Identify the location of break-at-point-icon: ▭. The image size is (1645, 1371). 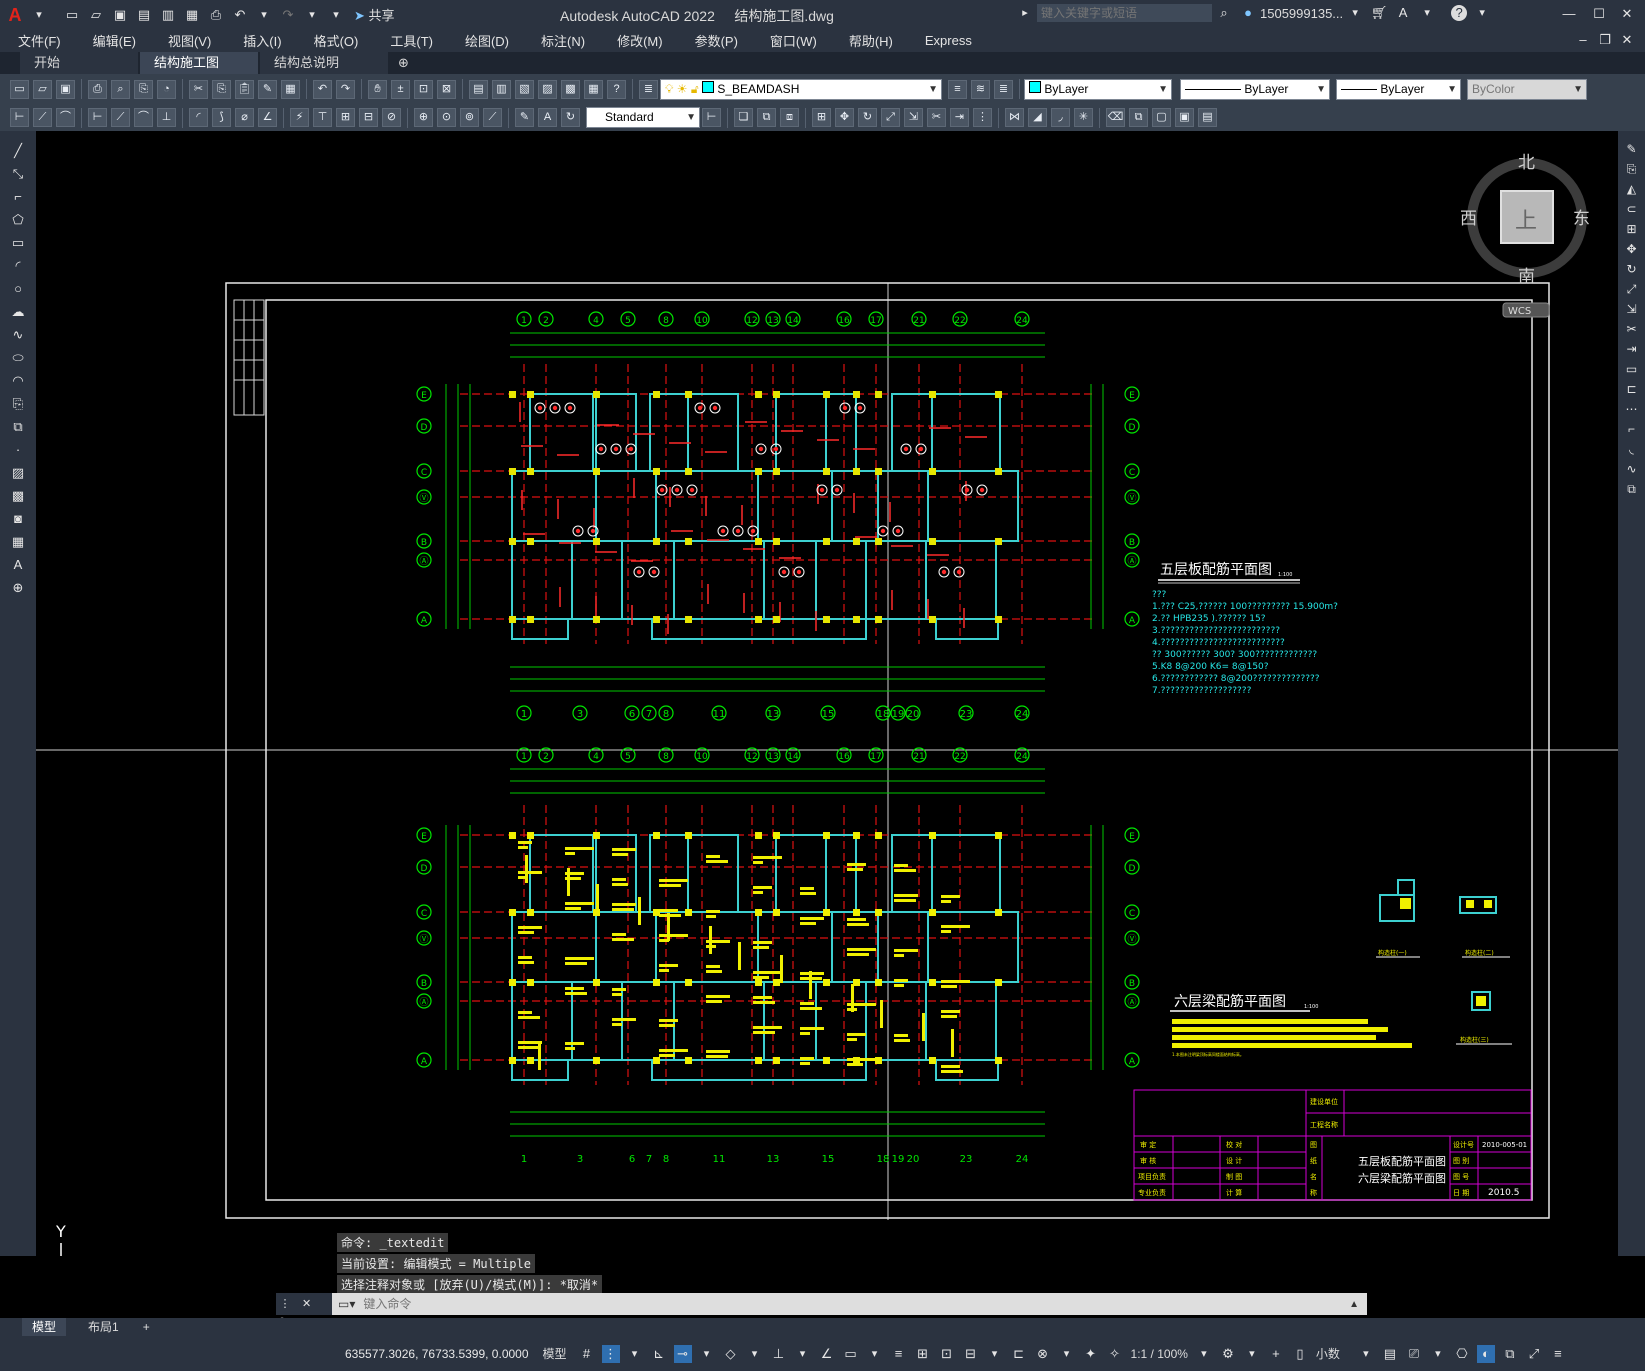
(1632, 369).